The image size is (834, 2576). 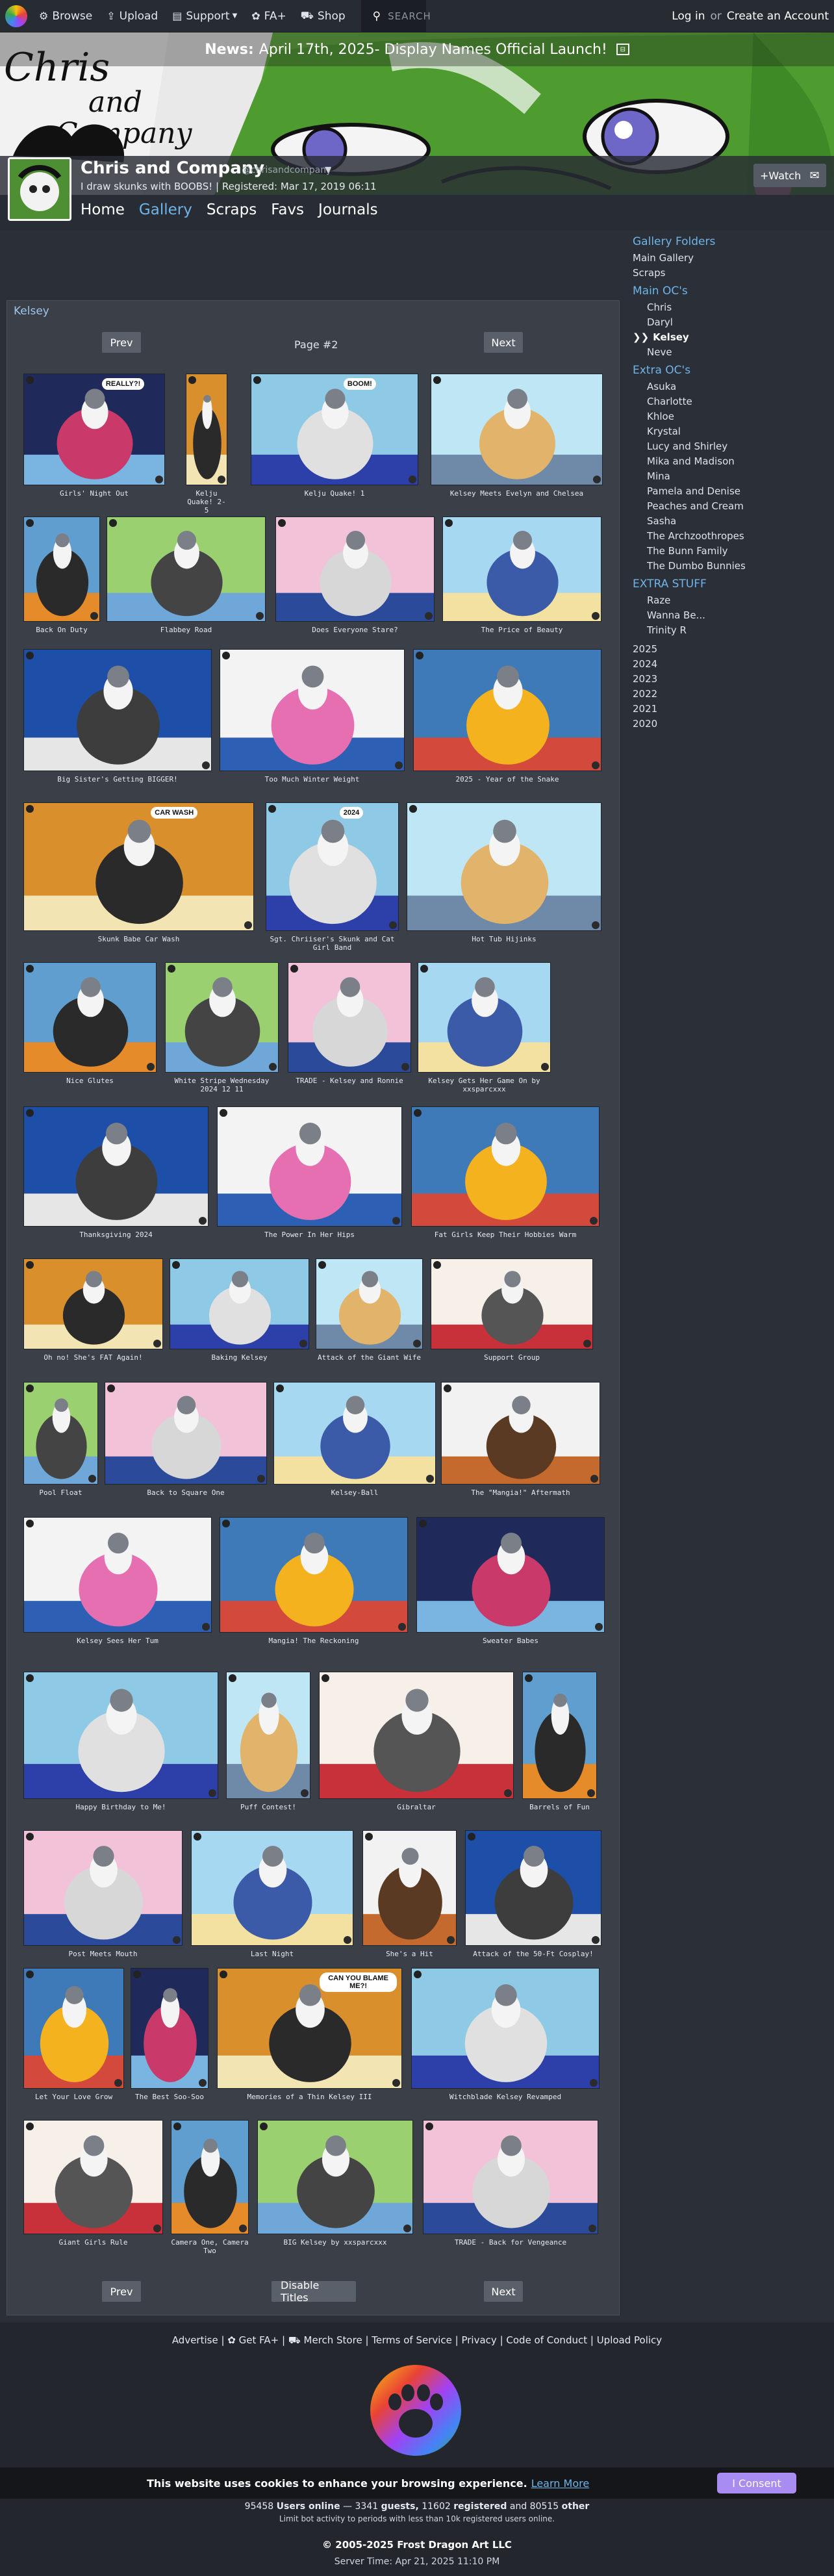 I want to click on get-fa-plus-link: Get FA+, so click(x=259, y=2340).